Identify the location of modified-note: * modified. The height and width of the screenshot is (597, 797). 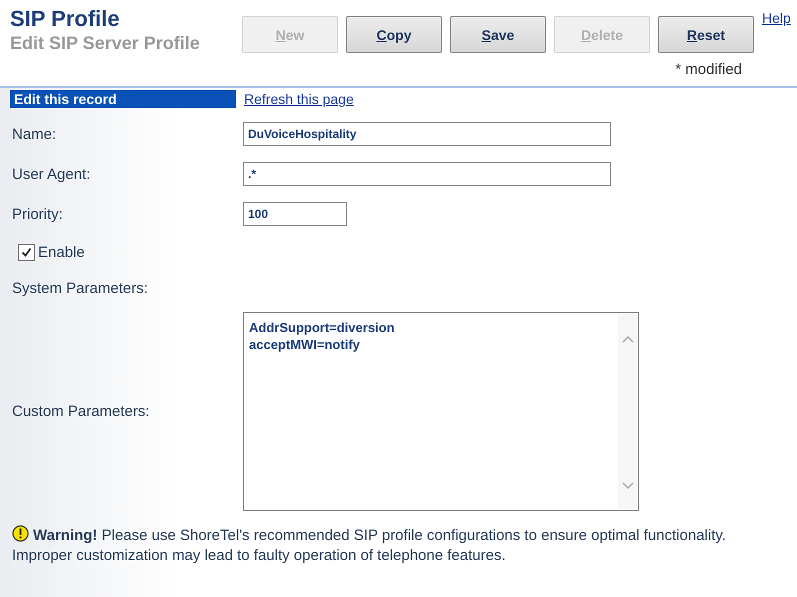
(709, 69).